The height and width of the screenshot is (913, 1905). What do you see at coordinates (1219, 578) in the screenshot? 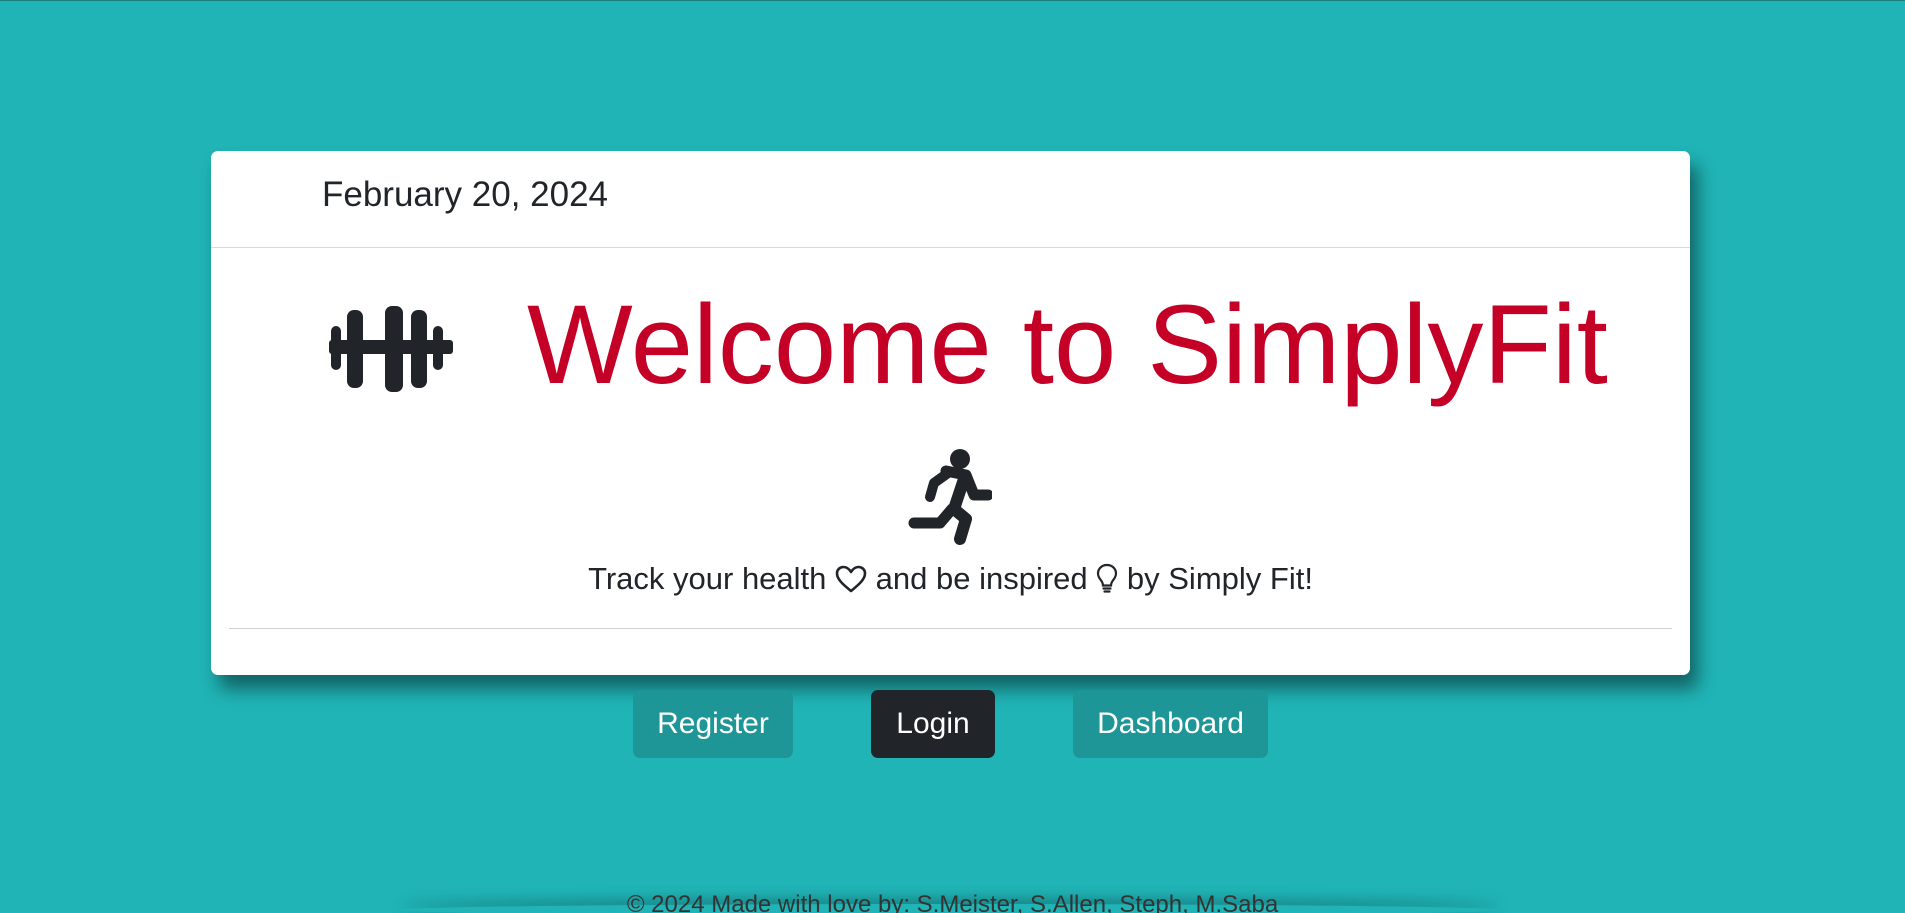
I see `tagline-text-3: by Simply Fit!` at bounding box center [1219, 578].